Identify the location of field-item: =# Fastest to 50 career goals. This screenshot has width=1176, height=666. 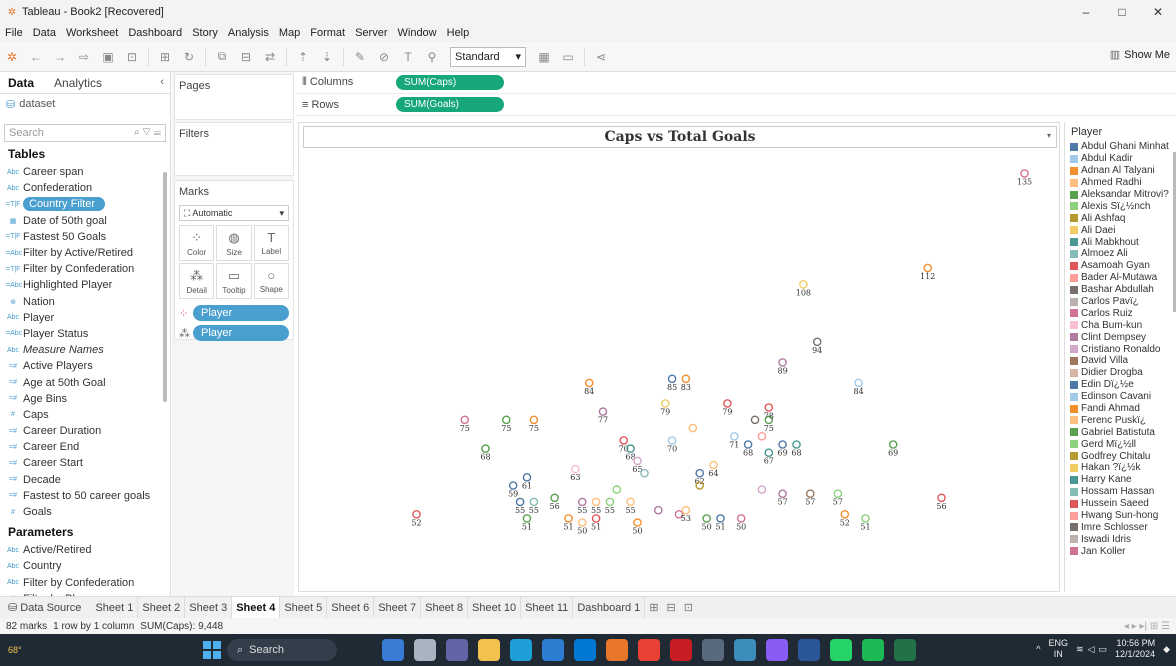
(85, 496).